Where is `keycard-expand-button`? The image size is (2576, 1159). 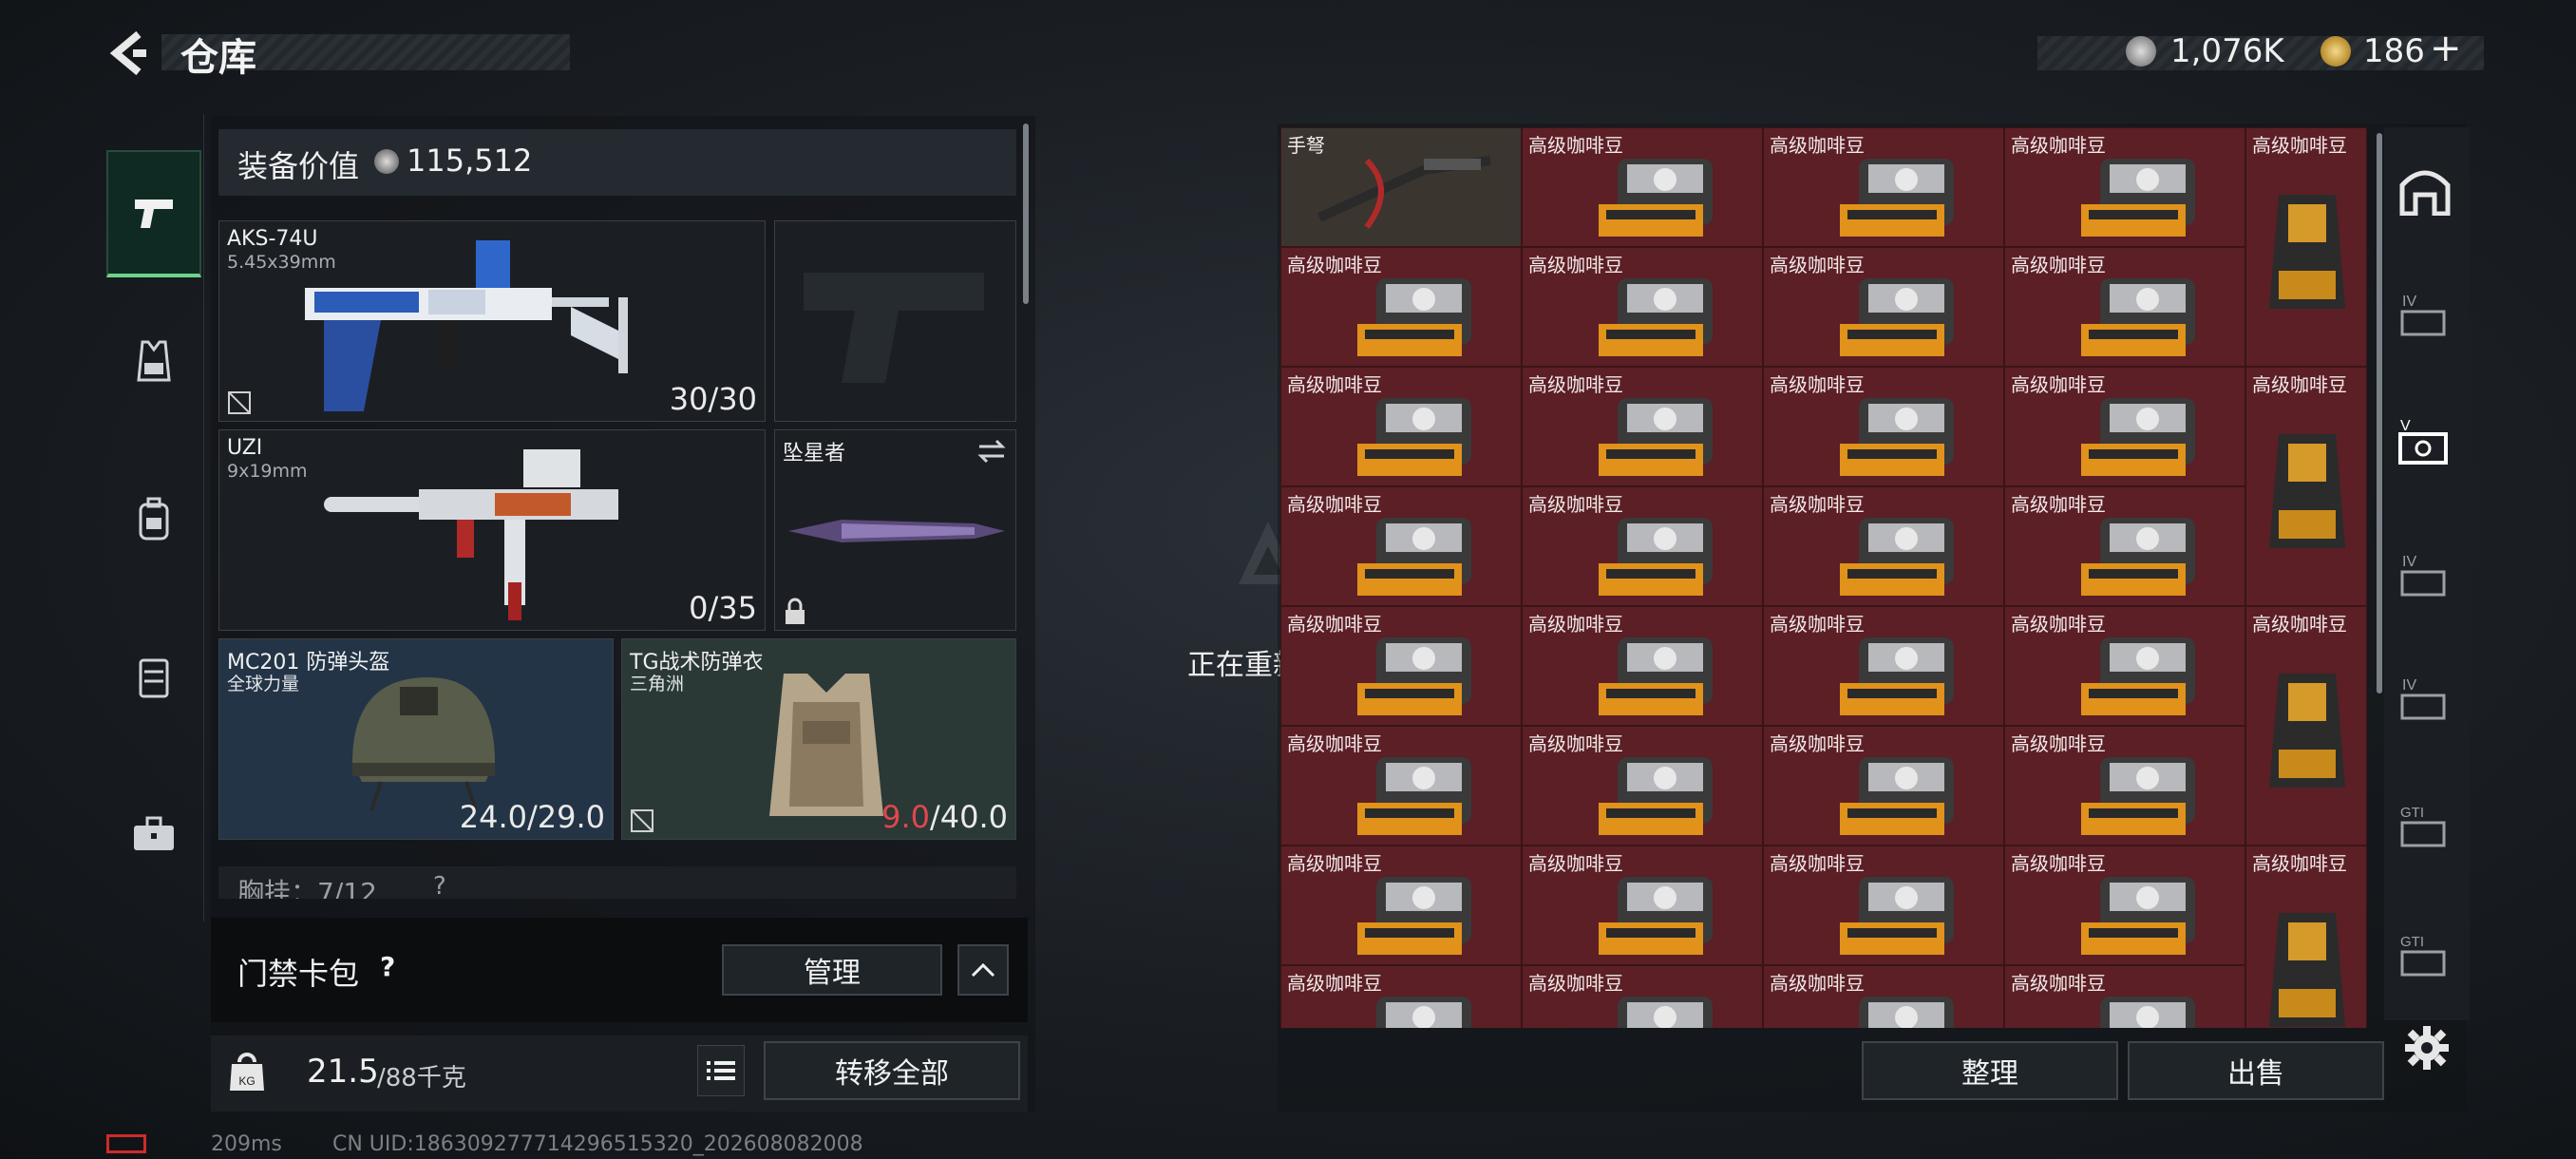
keycard-expand-button is located at coordinates (983, 970).